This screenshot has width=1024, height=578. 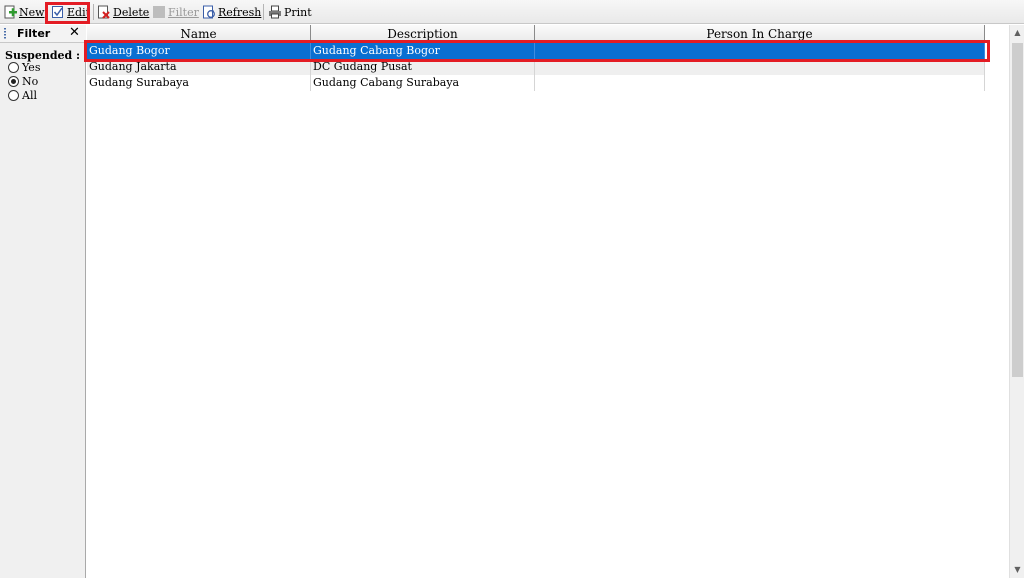 I want to click on radio-label-all: All, so click(x=29, y=95).